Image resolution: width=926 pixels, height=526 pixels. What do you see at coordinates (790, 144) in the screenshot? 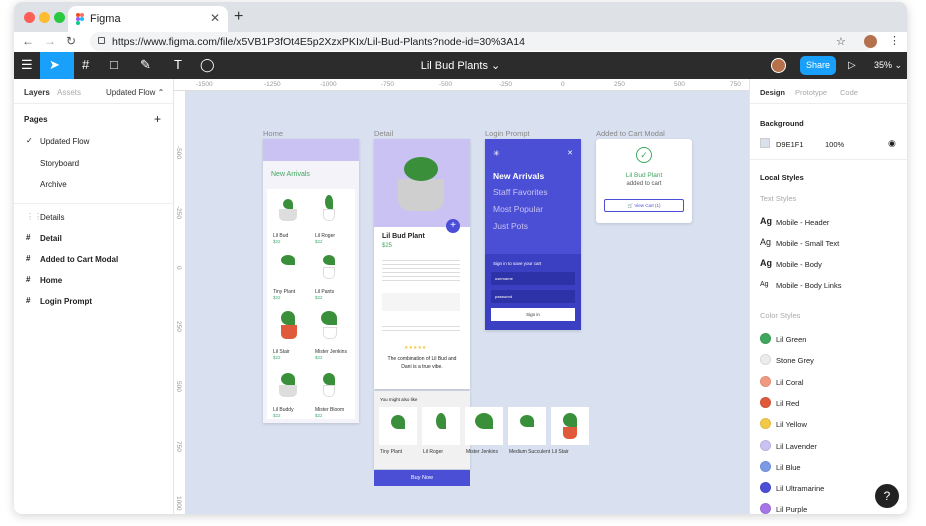
I see `background-hex: D9E1F1` at bounding box center [790, 144].